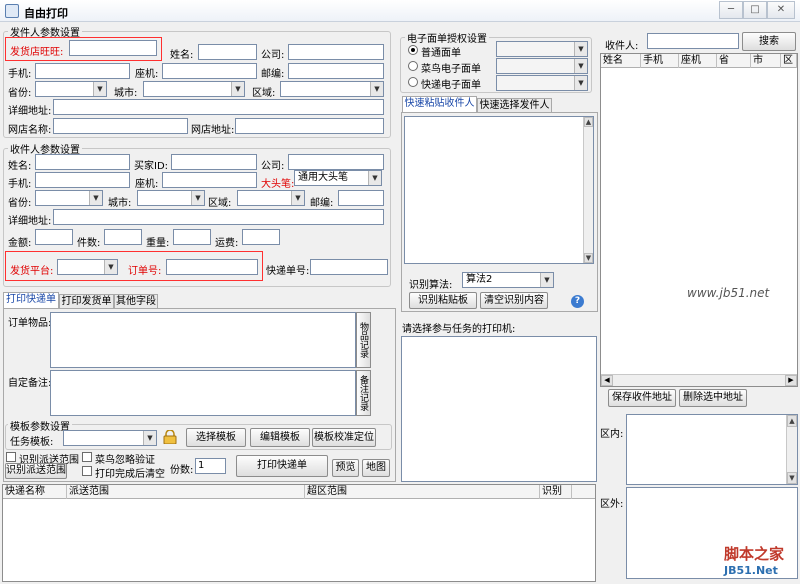  Describe the element at coordinates (192, 237) in the screenshot. I see `weight-input` at that location.